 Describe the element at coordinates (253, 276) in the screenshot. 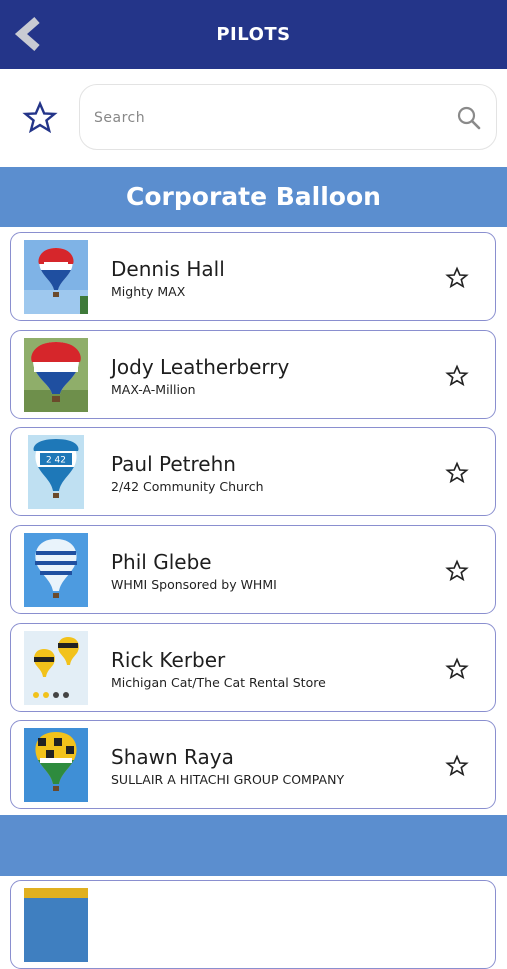

I see `pilot-card: Dennis Hall Mighty MAX` at that location.